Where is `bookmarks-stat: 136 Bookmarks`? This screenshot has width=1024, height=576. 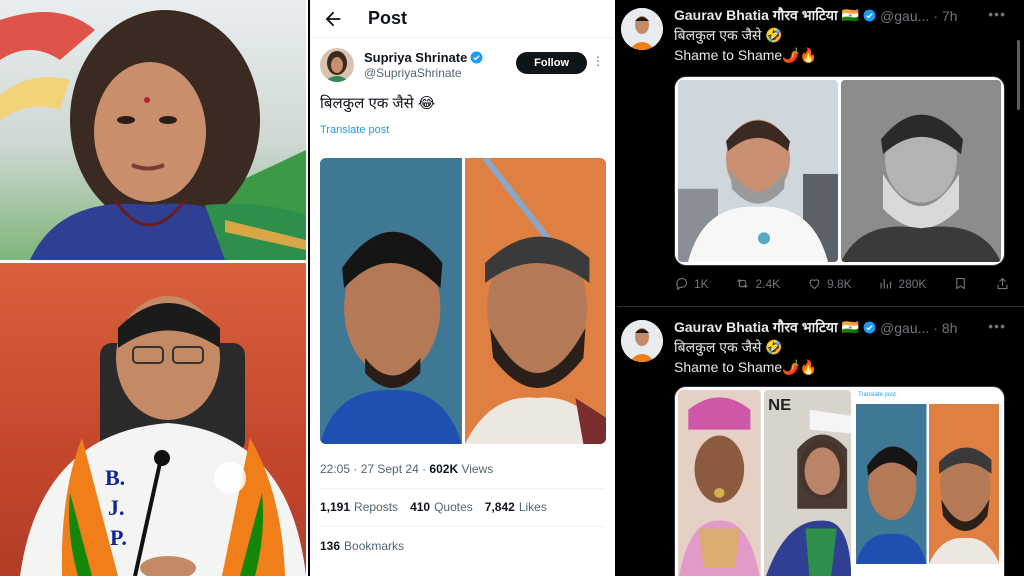 bookmarks-stat: 136 Bookmarks is located at coordinates (362, 546).